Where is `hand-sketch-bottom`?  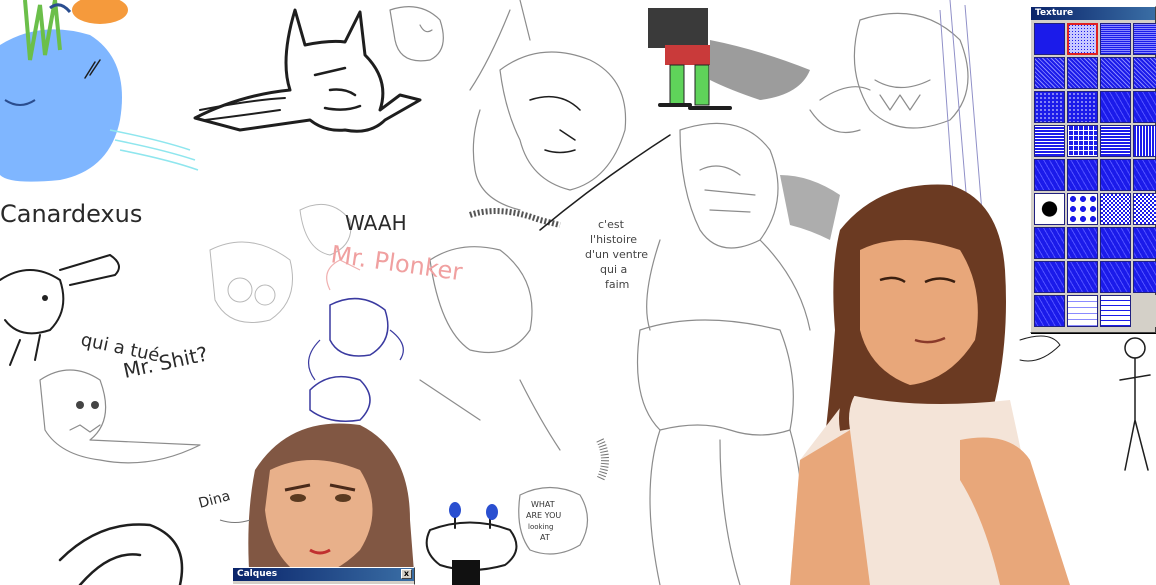
hand-sketch-bottom is located at coordinates (121, 554).